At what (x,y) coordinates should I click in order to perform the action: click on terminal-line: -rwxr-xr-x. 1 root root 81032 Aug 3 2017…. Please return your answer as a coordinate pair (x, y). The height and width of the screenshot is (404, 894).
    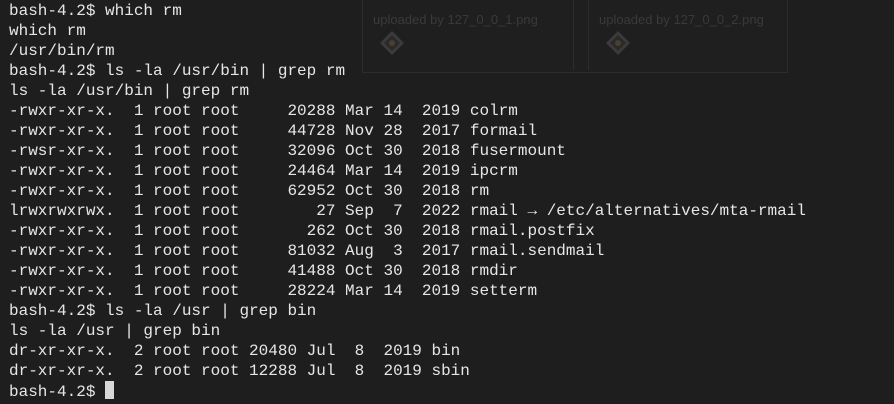
    Looking at the image, I should click on (307, 251).